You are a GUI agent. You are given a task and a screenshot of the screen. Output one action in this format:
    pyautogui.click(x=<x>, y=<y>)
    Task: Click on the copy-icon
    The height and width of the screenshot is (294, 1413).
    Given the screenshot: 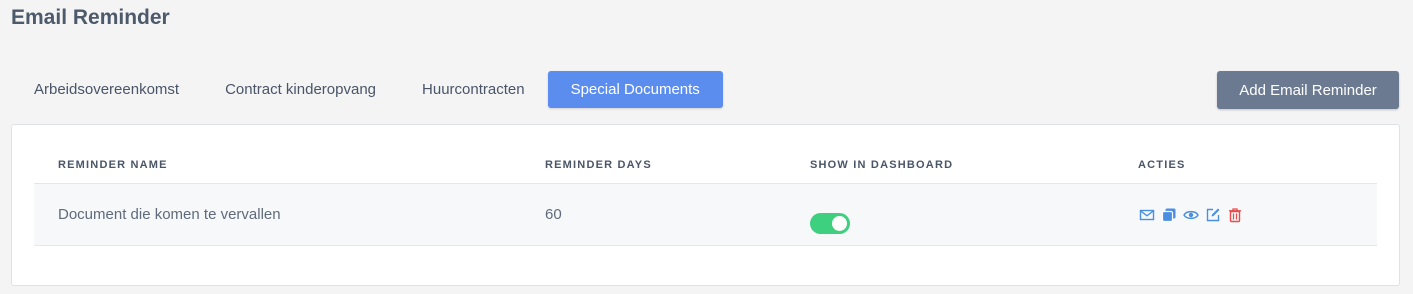 What is the action you would take?
    pyautogui.click(x=1169, y=215)
    